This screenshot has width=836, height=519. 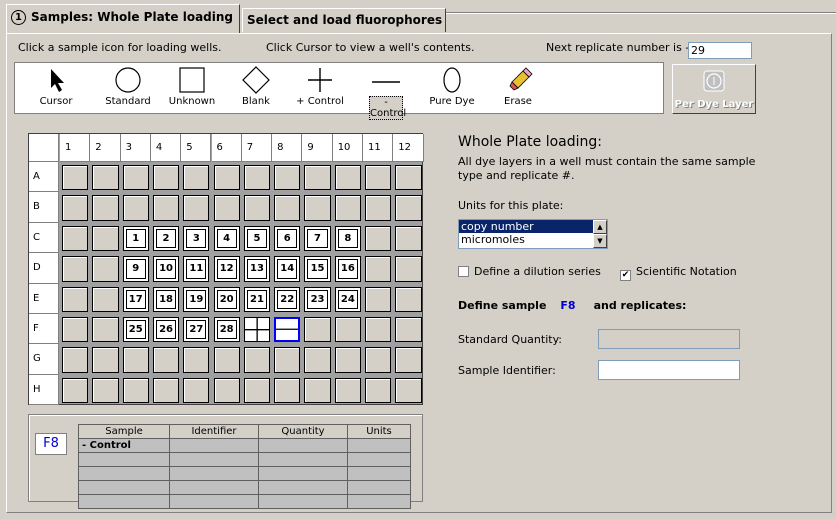 I want to click on well-A6, so click(x=226, y=178).